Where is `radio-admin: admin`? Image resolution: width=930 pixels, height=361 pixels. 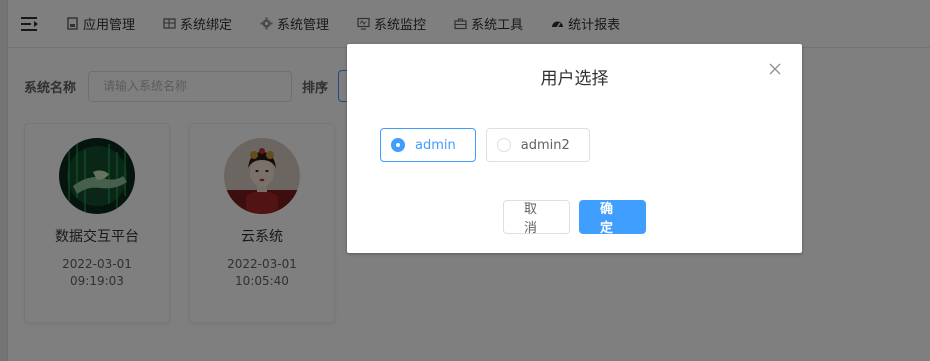
radio-admin: admin is located at coordinates (428, 145).